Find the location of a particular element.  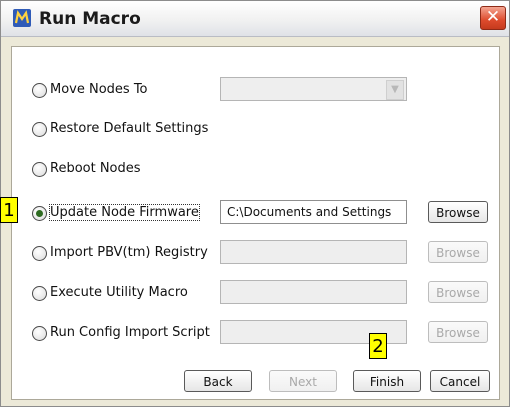

option-utility-macro: Execute Utility Macro Browse is located at coordinates (255, 293).